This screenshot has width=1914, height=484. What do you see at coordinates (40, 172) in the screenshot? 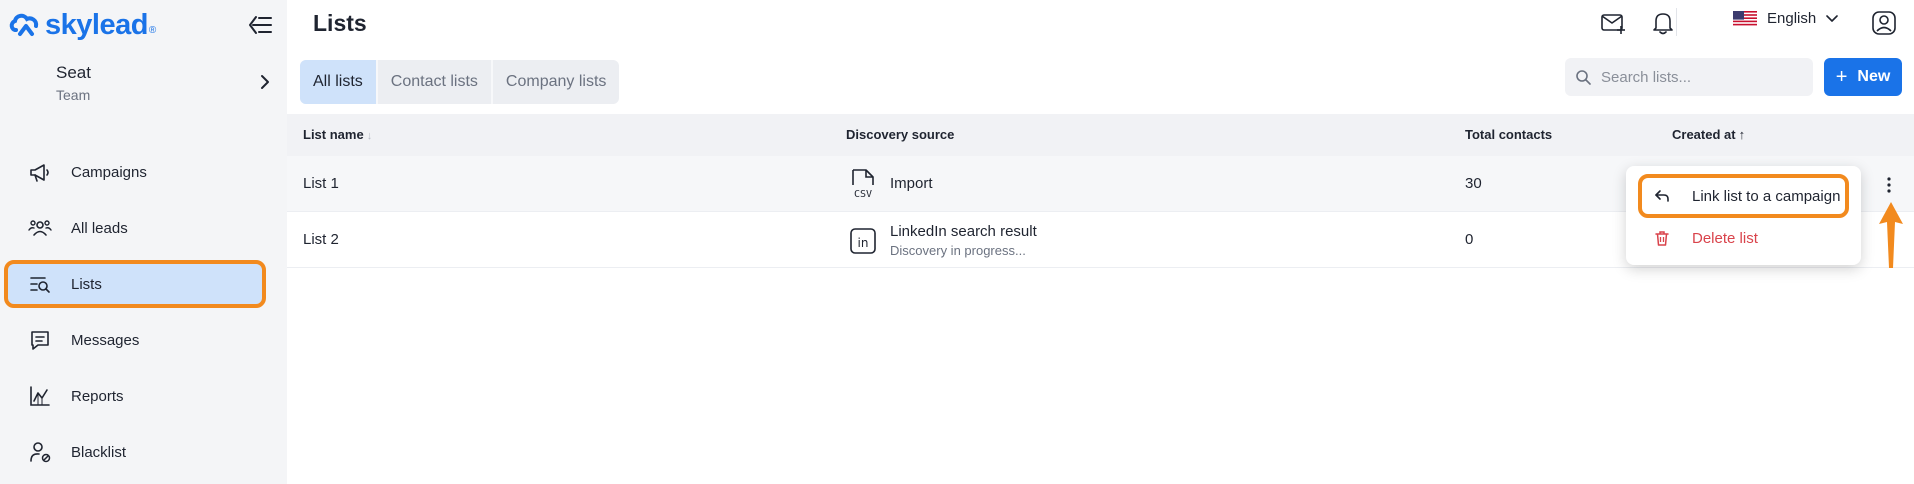
I see `megaphone-icon` at bounding box center [40, 172].